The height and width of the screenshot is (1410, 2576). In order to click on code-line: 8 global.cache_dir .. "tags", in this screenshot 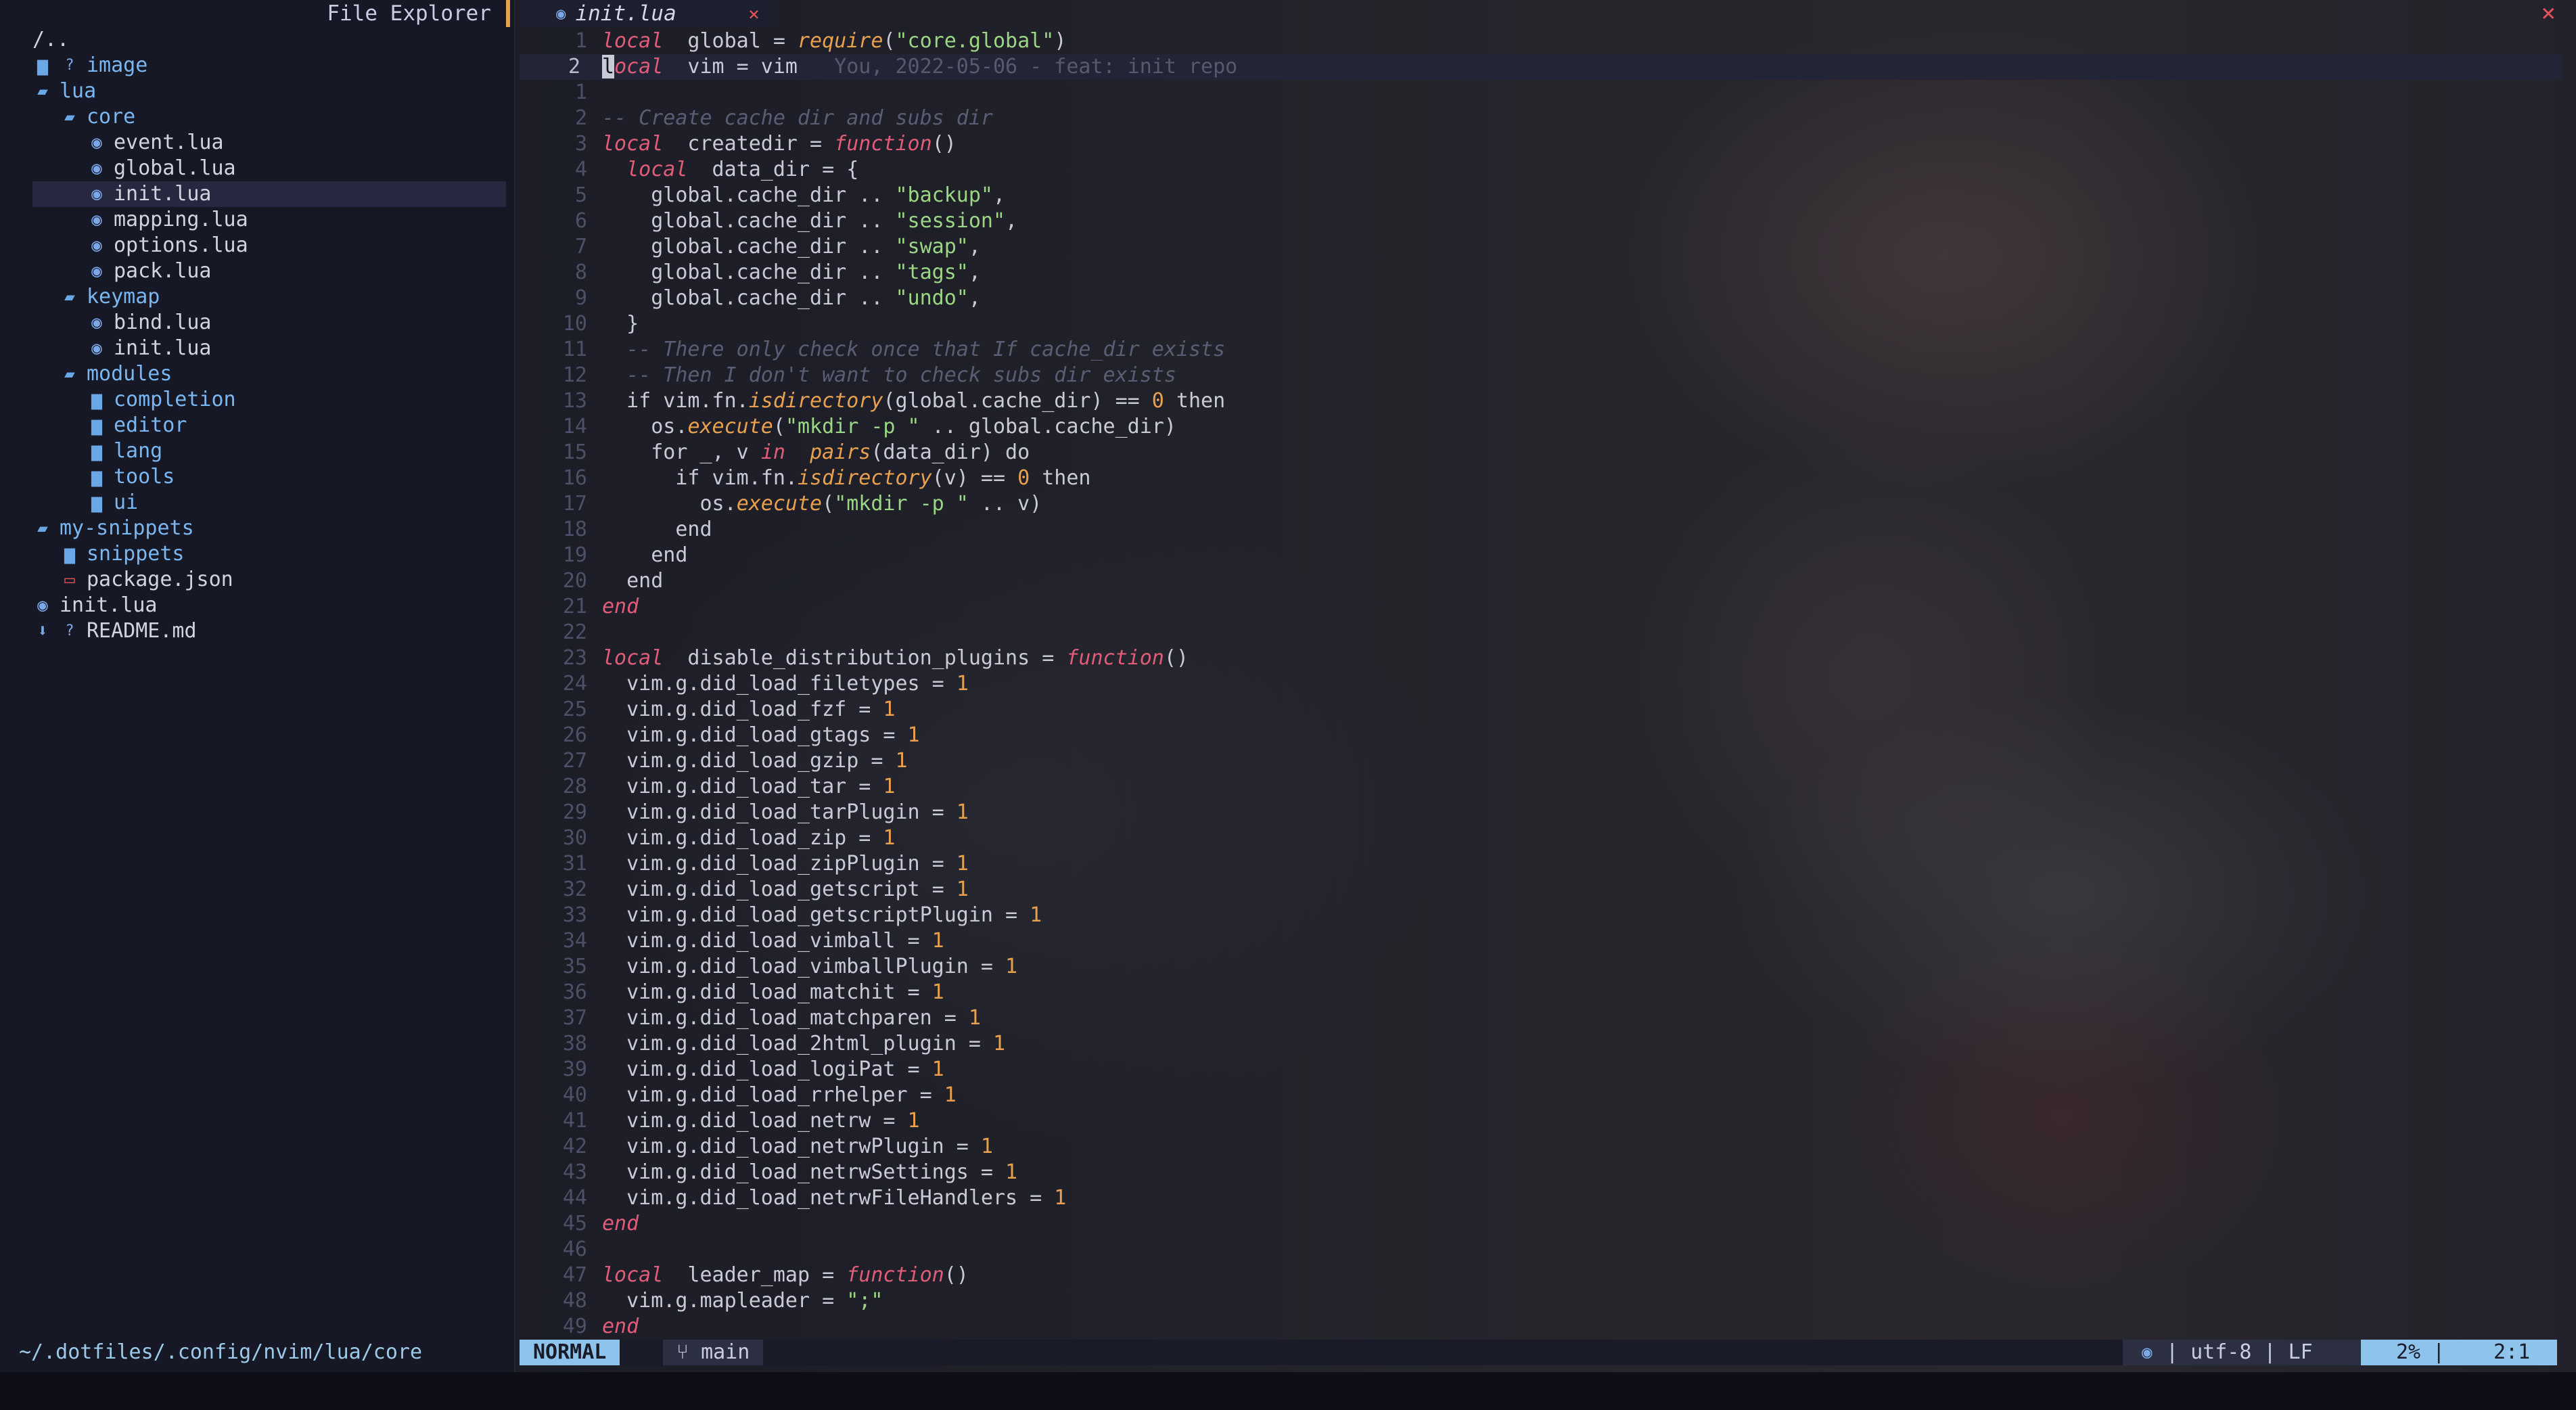, I will do `click(1541, 273)`.